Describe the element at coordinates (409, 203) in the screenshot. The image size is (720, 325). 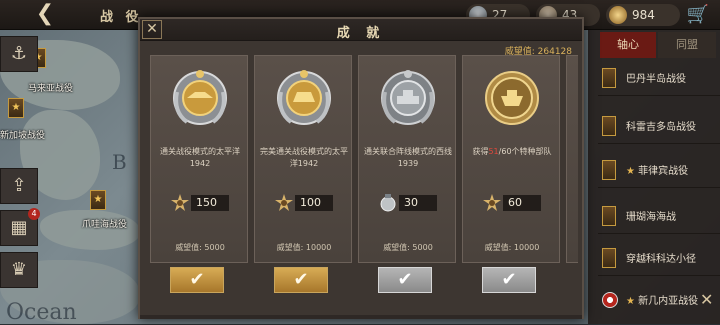
I see `achievement-reward: 30` at that location.